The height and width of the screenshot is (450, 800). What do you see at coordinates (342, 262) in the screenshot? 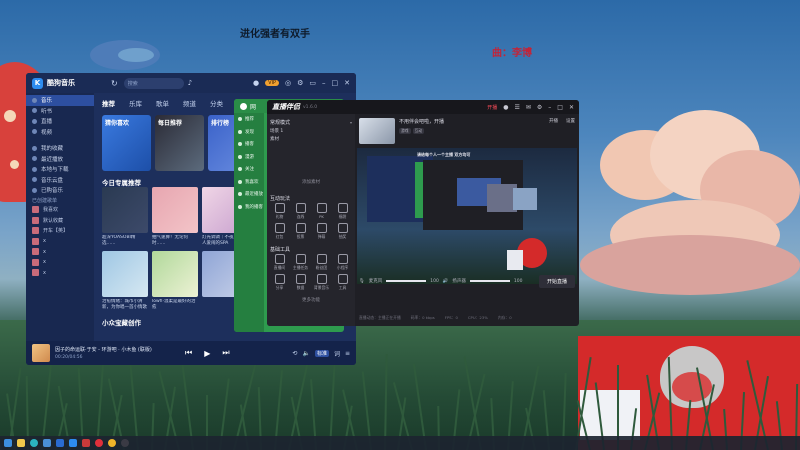
I see `tool-button: 小程序` at bounding box center [342, 262].